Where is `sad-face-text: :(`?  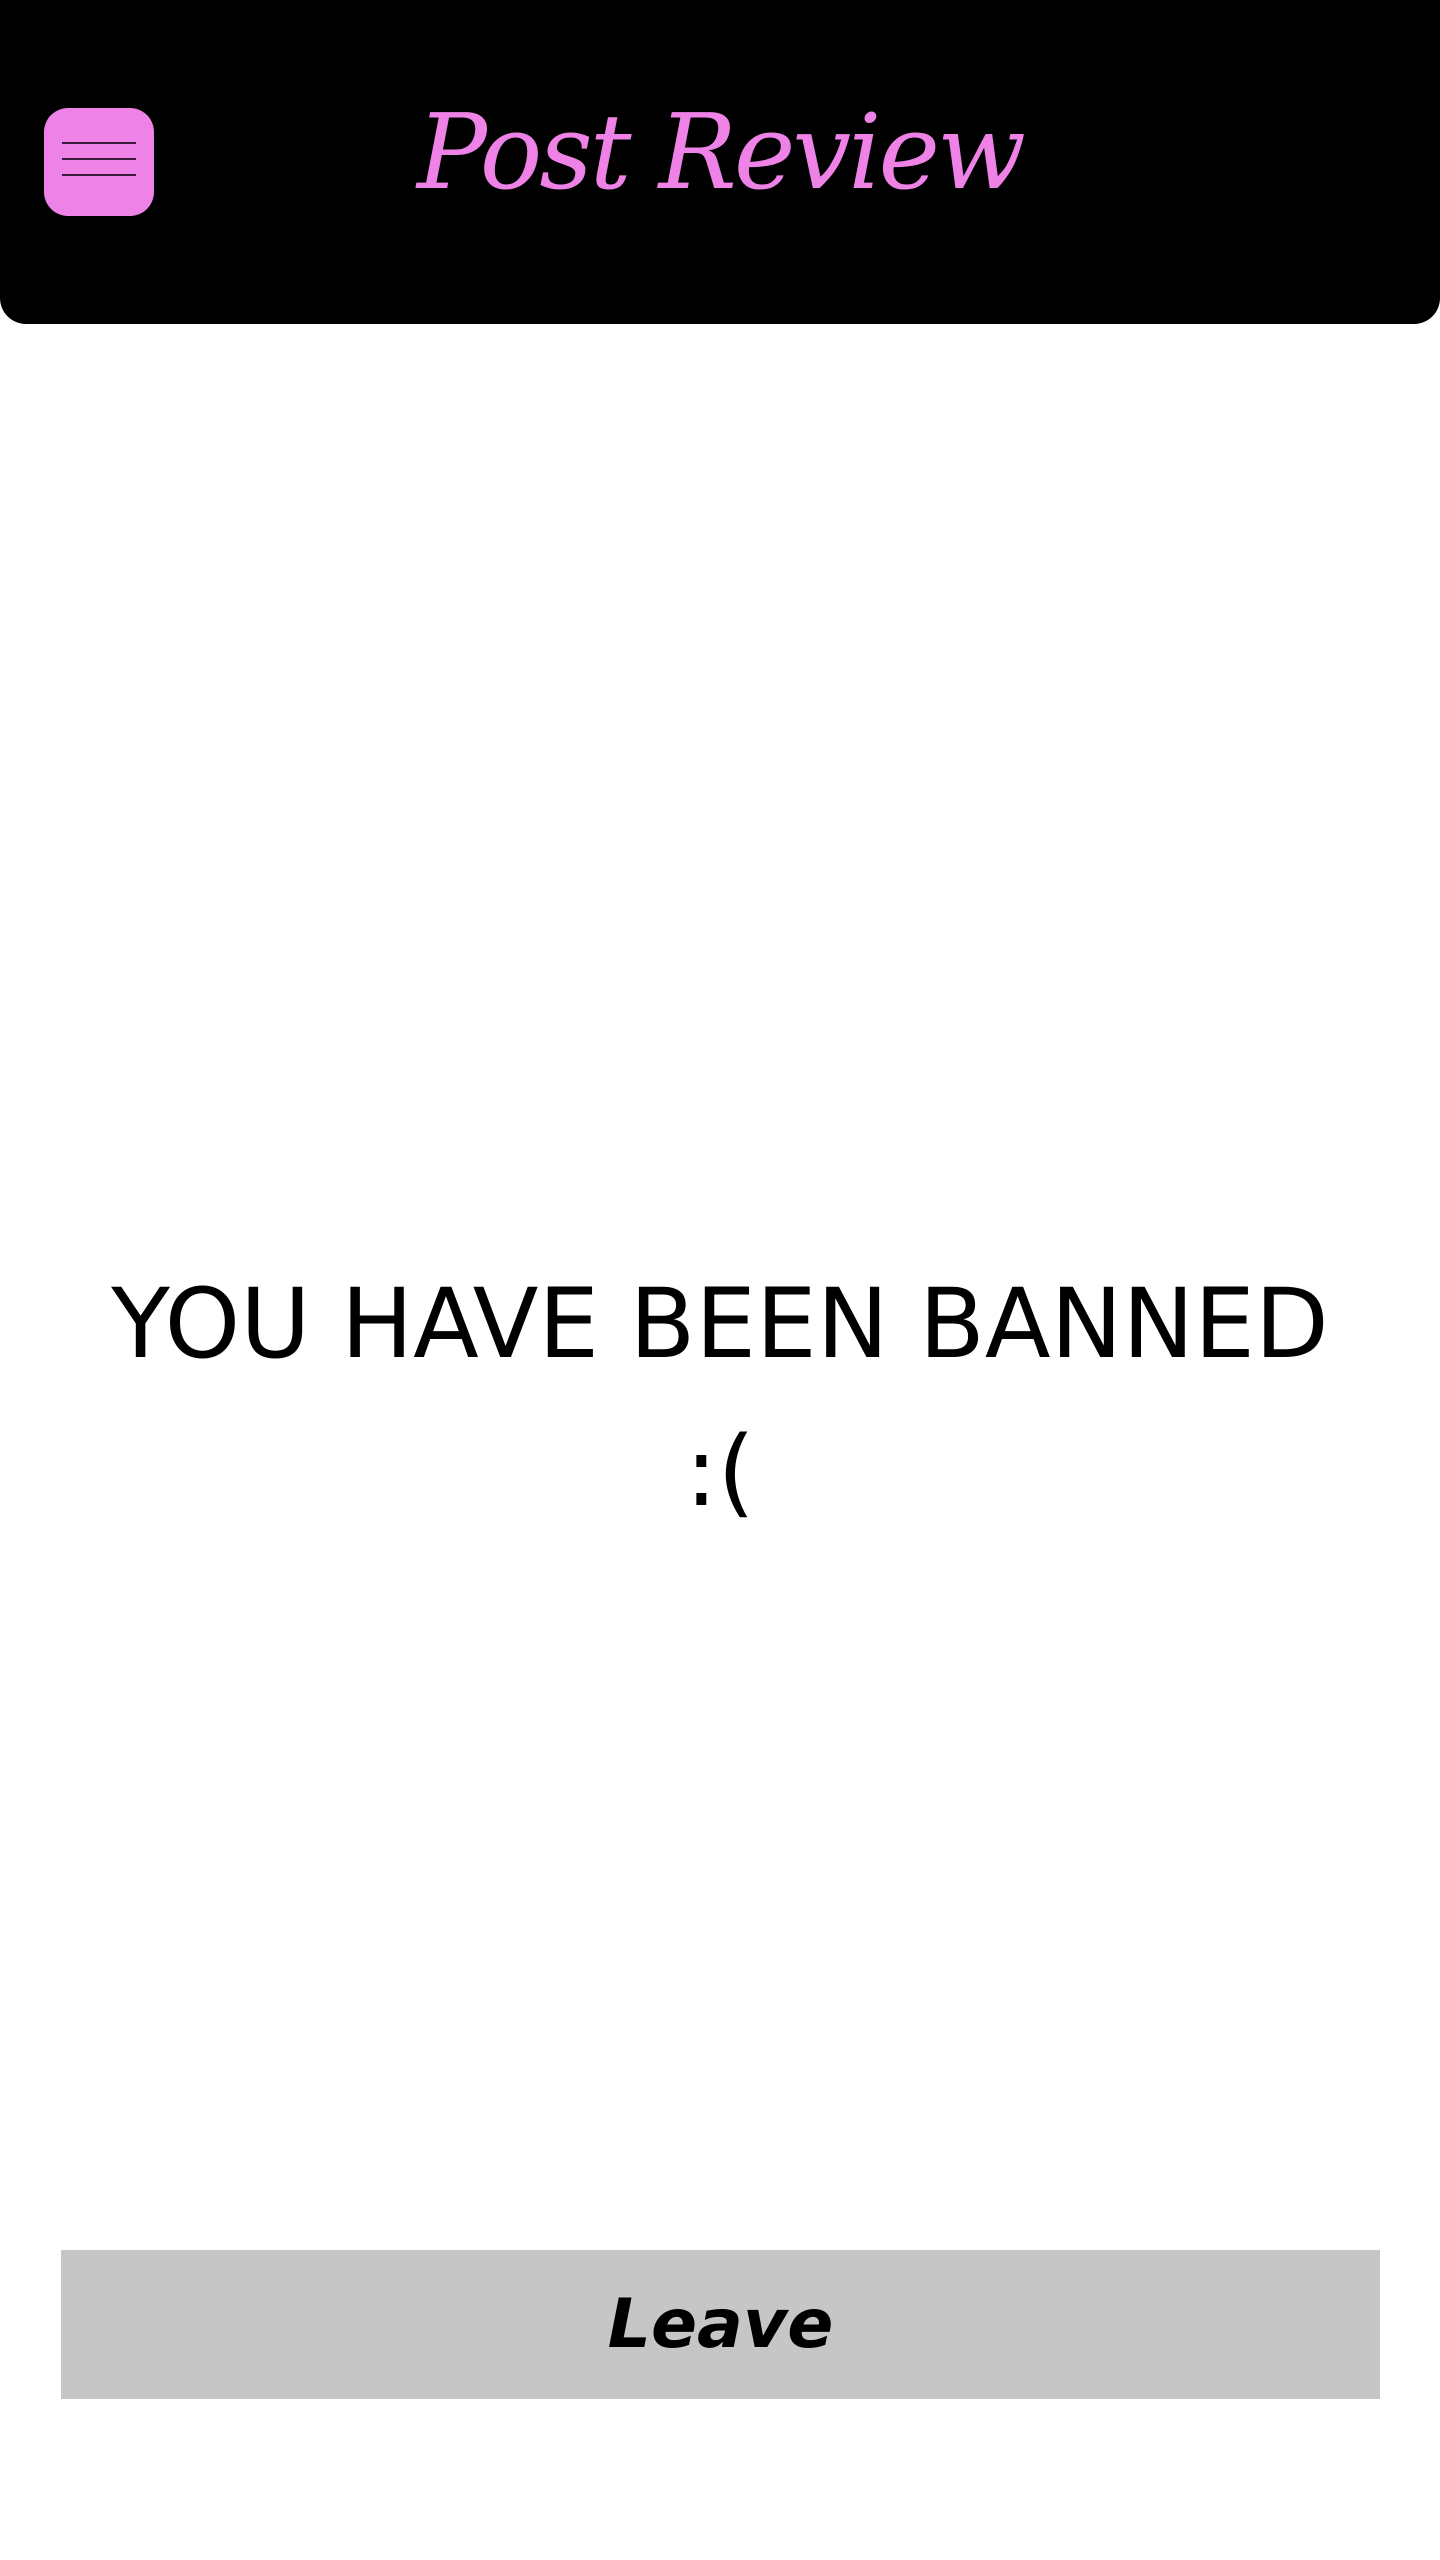 sad-face-text: :( is located at coordinates (720, 1472).